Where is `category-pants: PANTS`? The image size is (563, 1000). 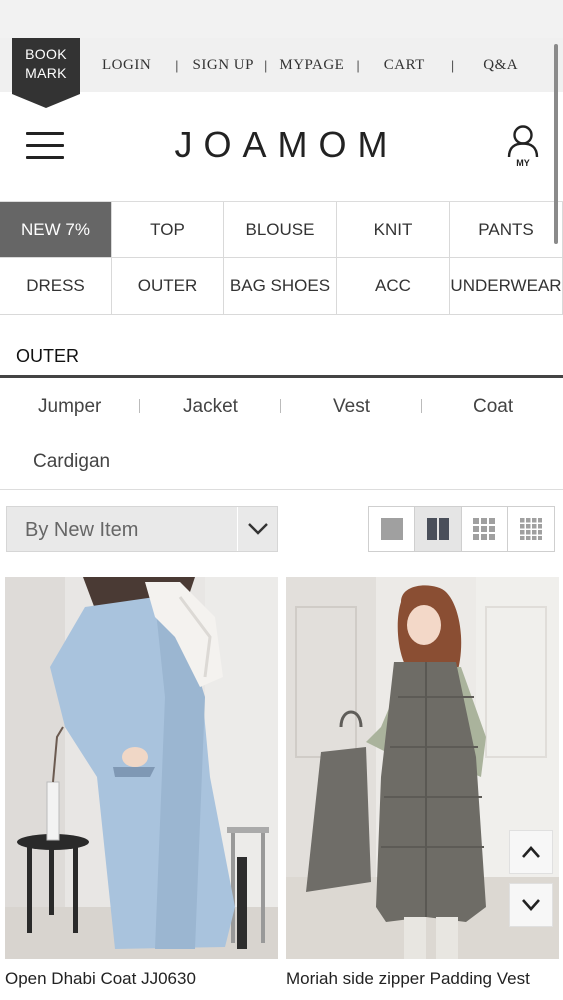 category-pants: PANTS is located at coordinates (506, 230).